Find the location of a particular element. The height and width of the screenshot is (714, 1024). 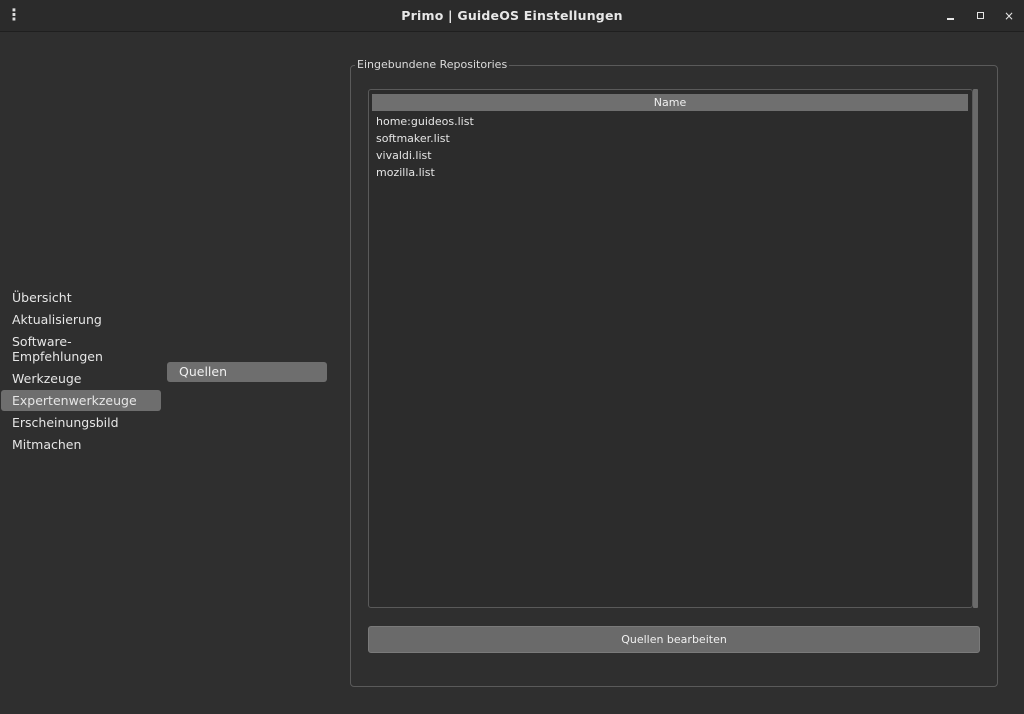

title-bar: ⋮ Primo | GuideOS Einstellungen × is located at coordinates (512, 16).